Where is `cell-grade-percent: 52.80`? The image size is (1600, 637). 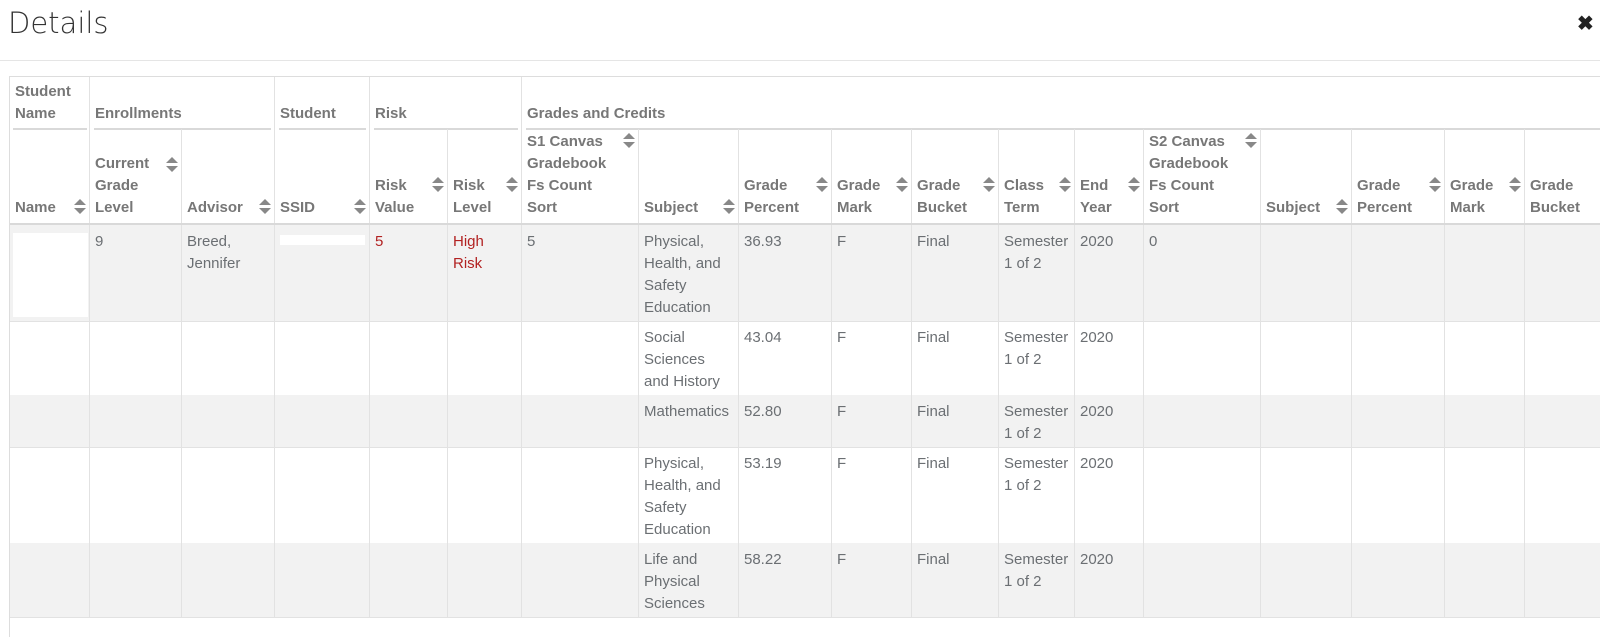
cell-grade-percent: 52.80 is located at coordinates (763, 411).